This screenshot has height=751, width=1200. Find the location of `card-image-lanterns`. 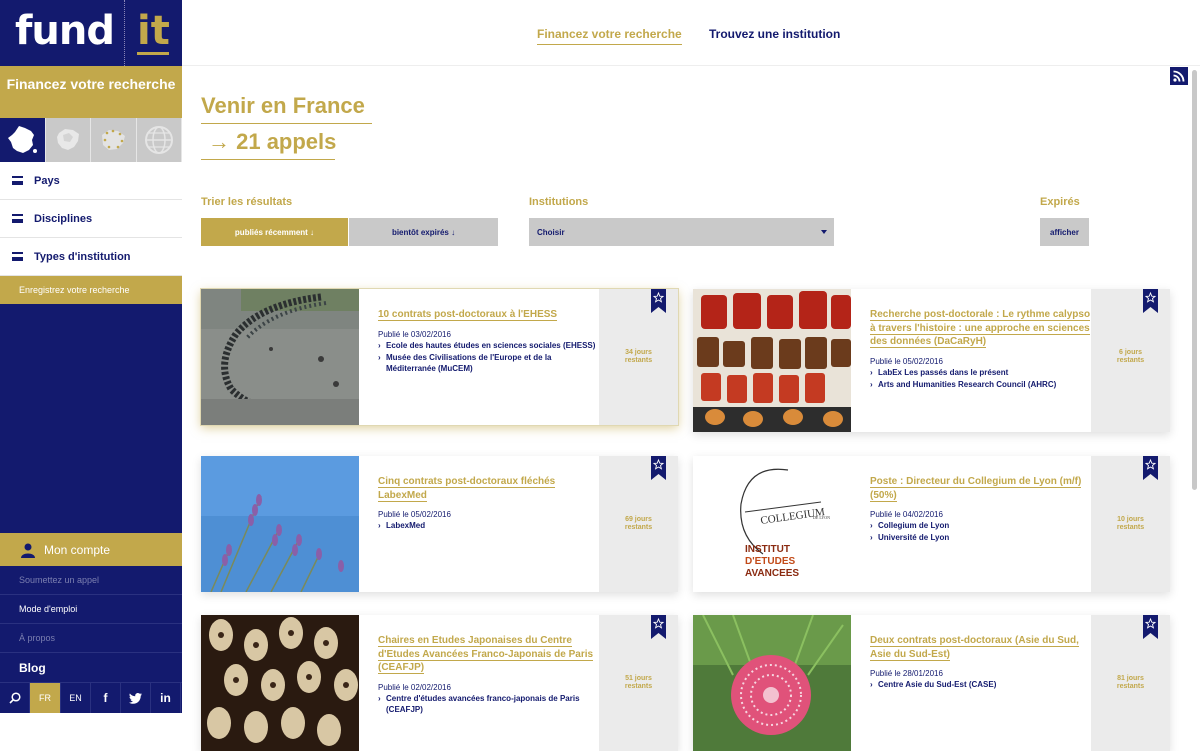

card-image-lanterns is located at coordinates (280, 683).